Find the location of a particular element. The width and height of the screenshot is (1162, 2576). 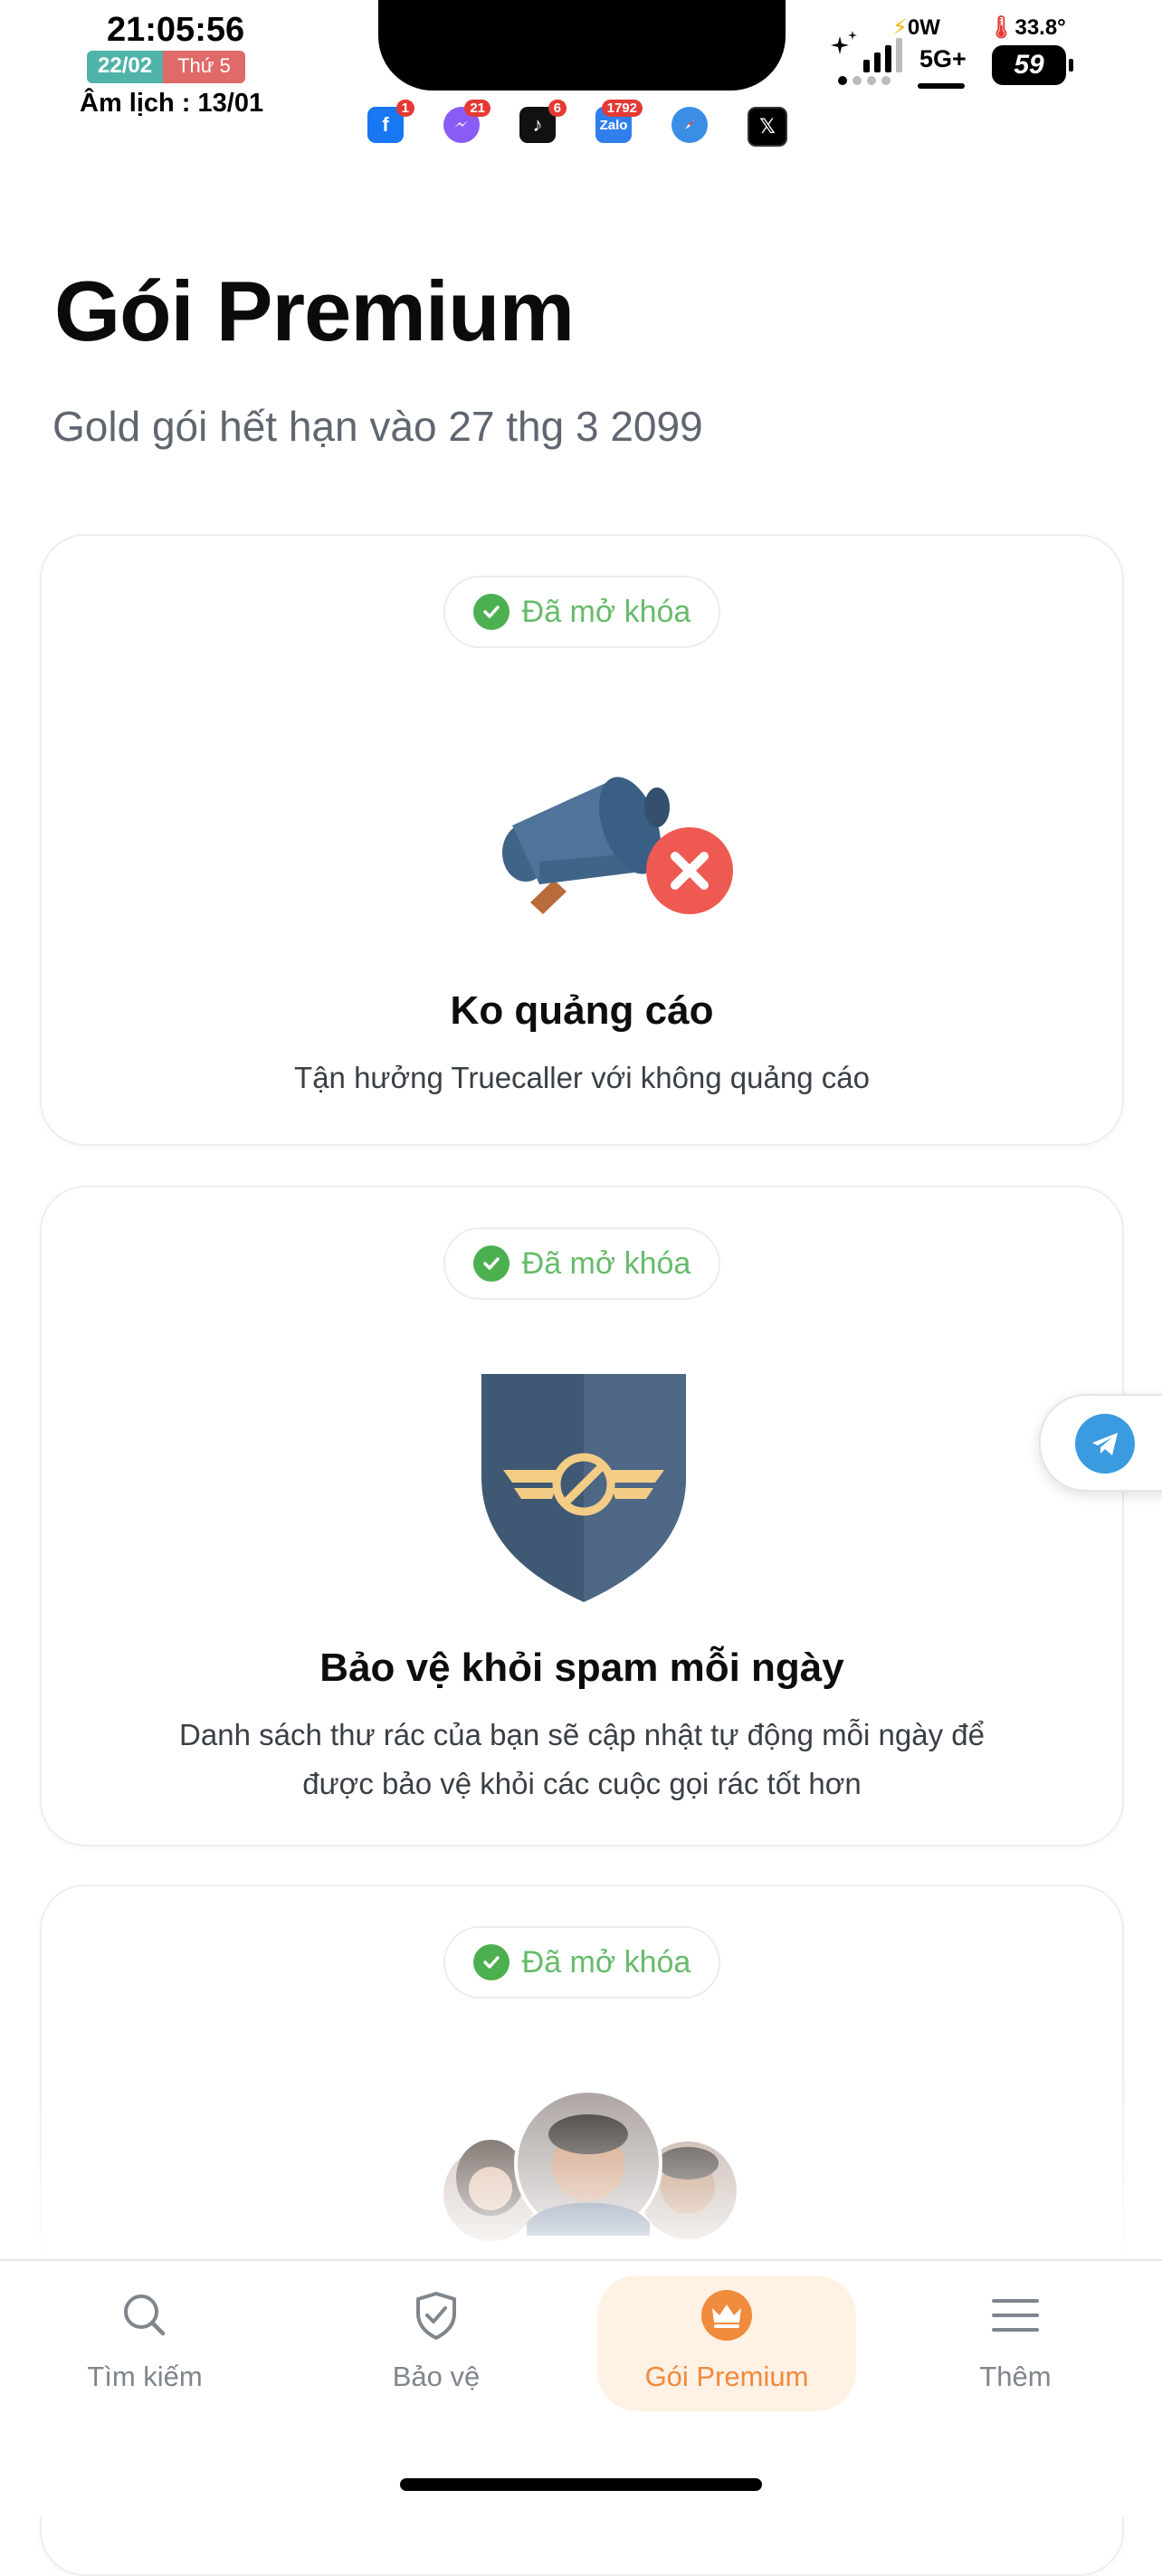

messenger-badge: 21 is located at coordinates (477, 109).